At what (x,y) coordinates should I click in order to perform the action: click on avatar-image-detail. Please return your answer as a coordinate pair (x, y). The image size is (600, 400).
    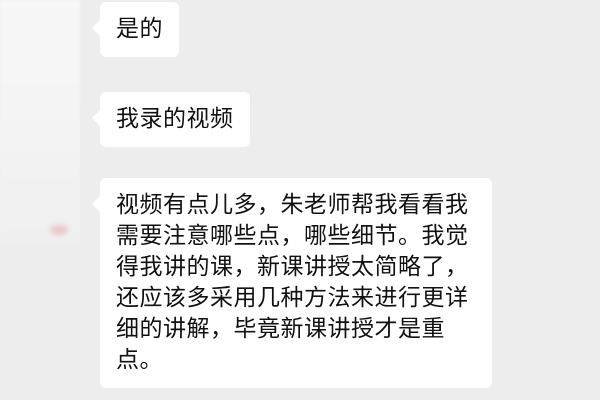
    Looking at the image, I should click on (59, 230).